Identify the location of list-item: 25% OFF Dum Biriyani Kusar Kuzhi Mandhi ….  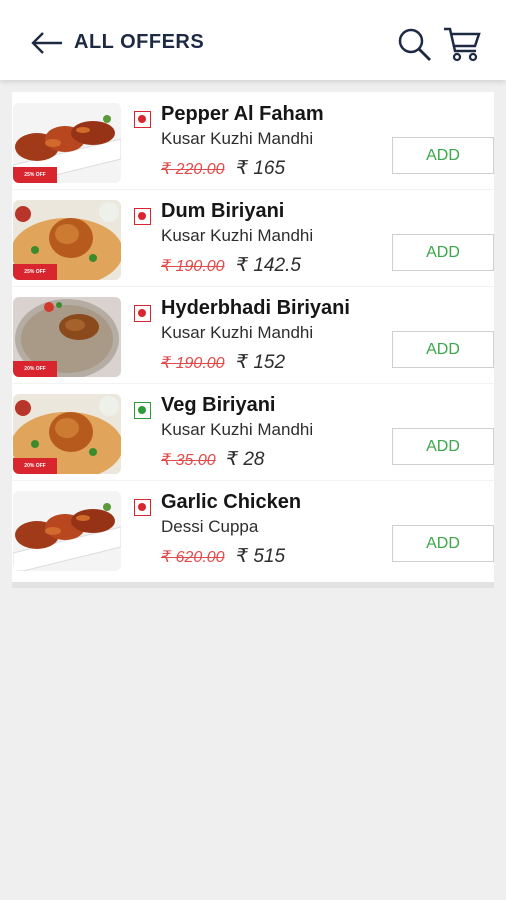
(253, 237).